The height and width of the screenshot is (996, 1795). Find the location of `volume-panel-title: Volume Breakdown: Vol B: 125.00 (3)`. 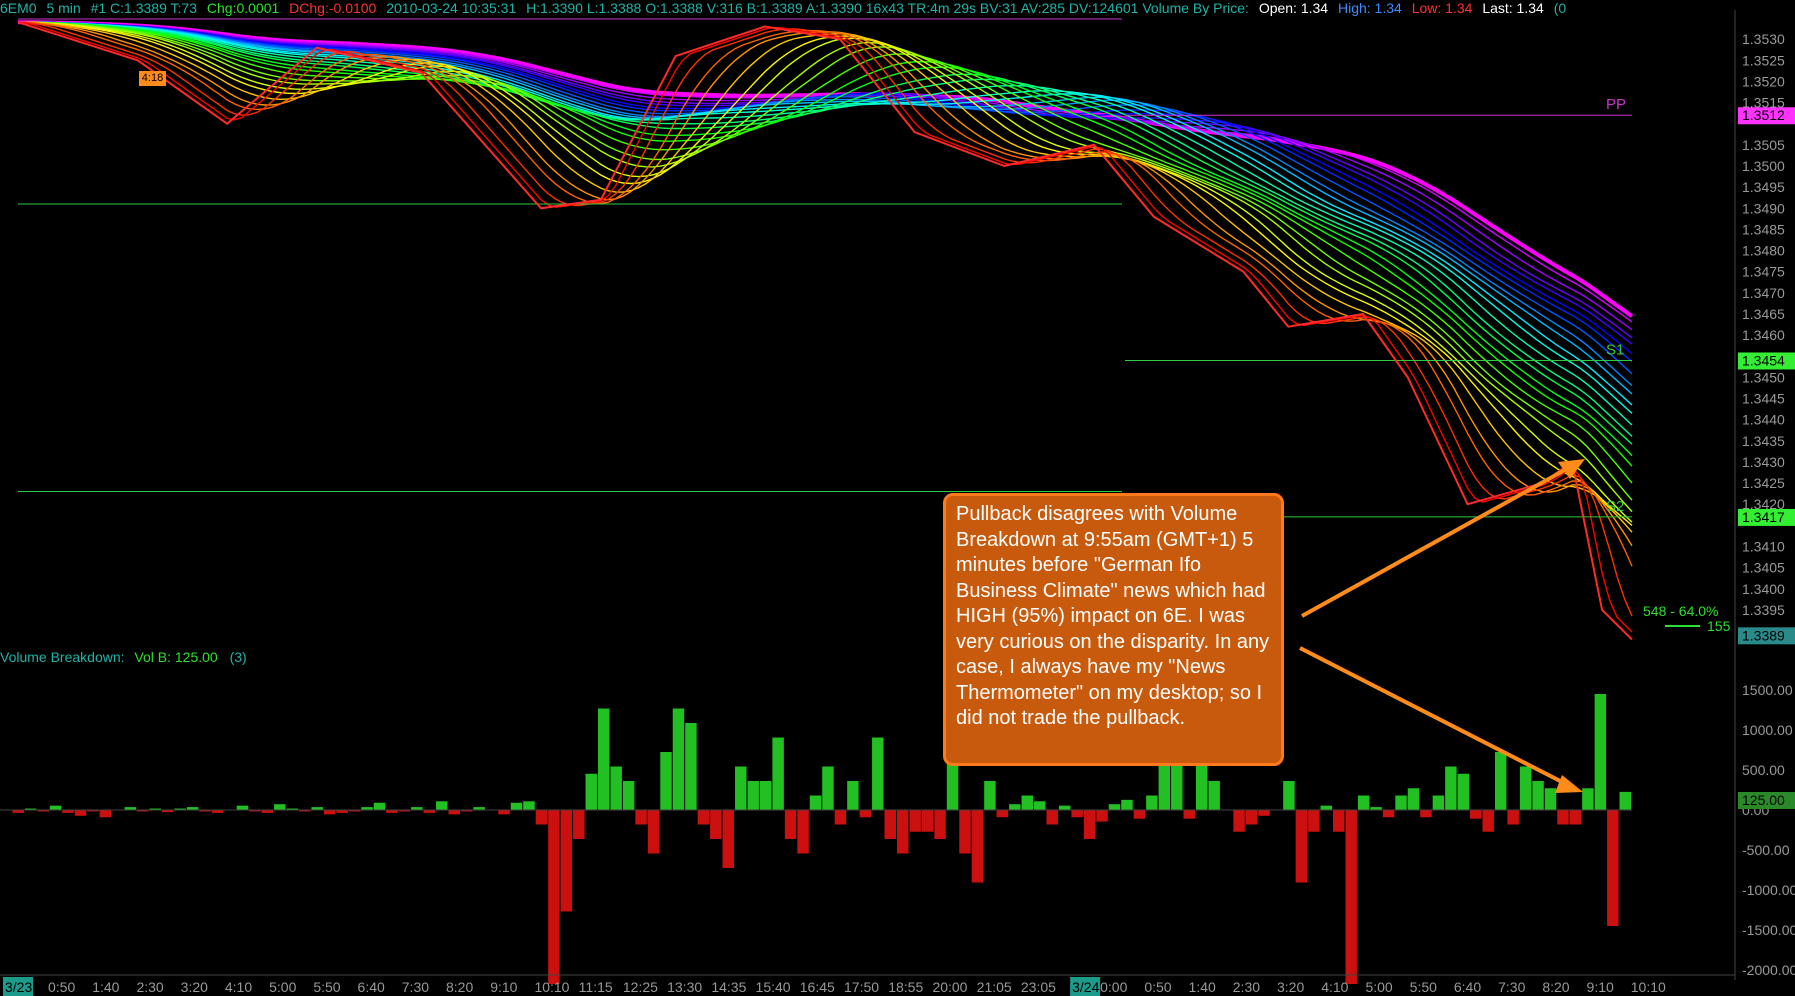

volume-panel-title: Volume Breakdown: Vol B: 125.00 (3) is located at coordinates (123, 657).